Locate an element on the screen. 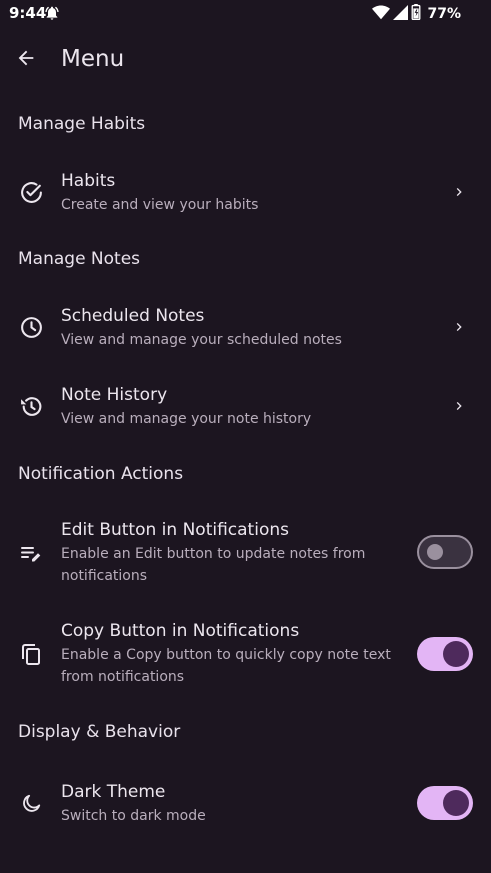  battery-percent: 77% is located at coordinates (444, 14).